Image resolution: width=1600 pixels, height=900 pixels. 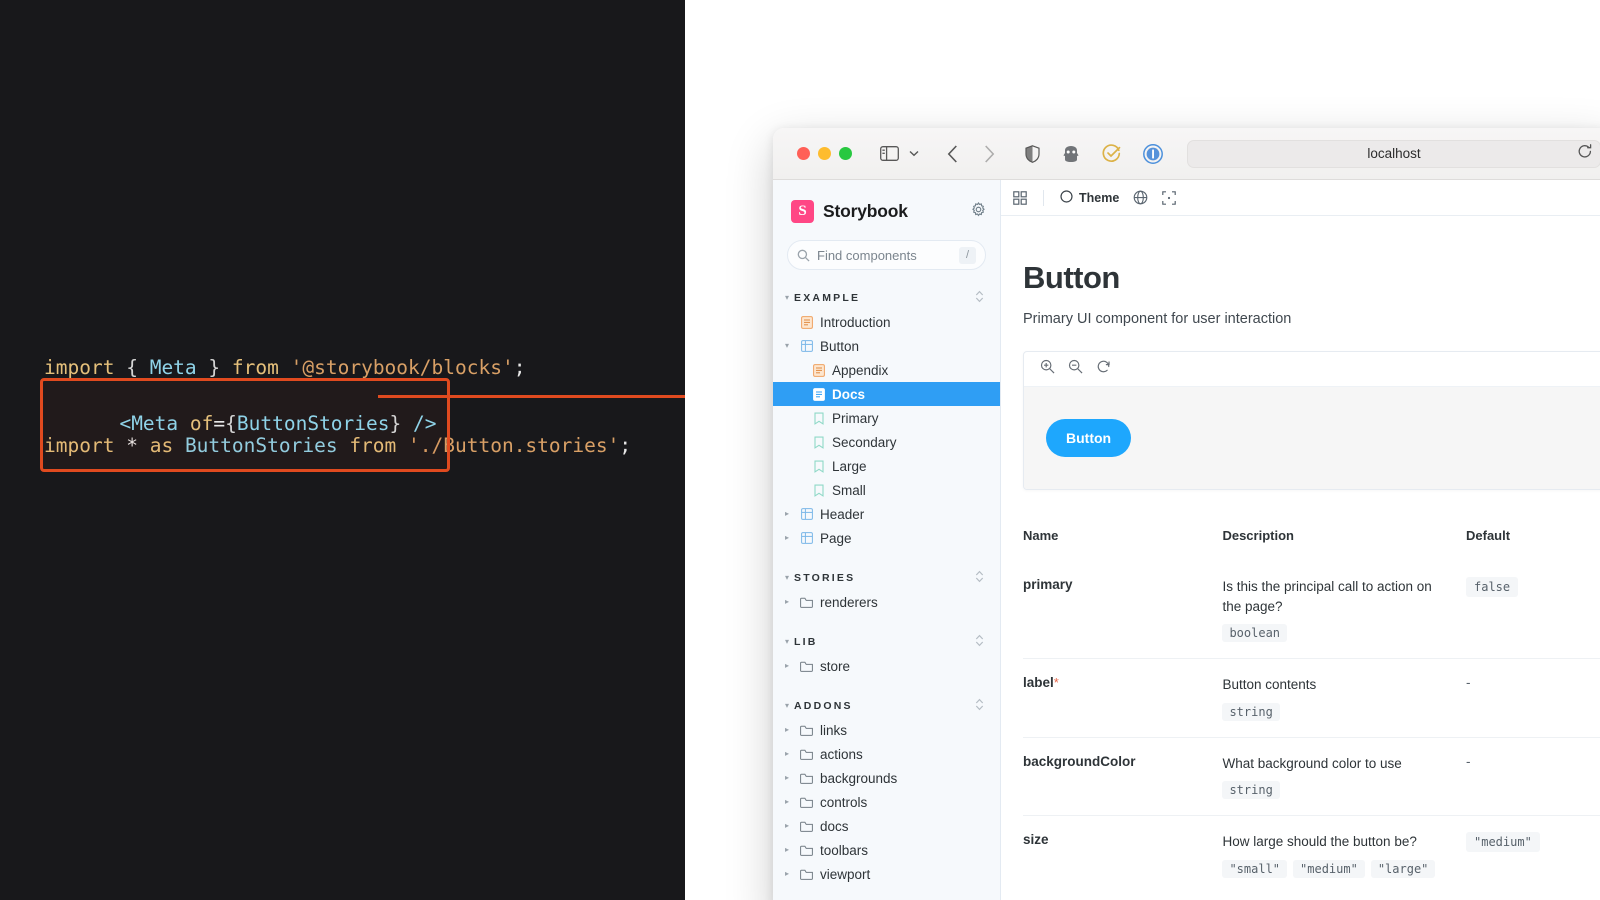 What do you see at coordinates (865, 211) in the screenshot?
I see `storybook-brand-name: Storybook` at bounding box center [865, 211].